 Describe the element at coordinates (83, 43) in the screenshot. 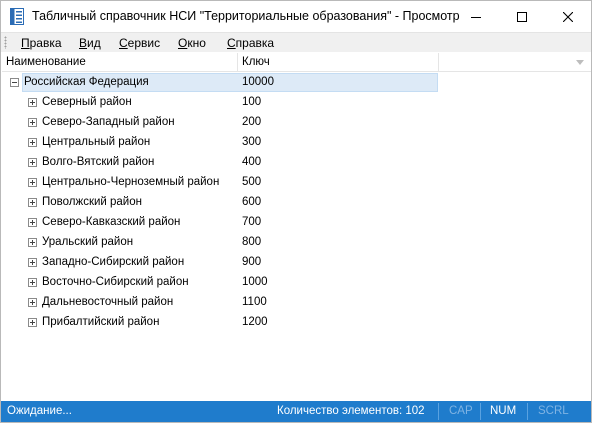

I see `menu-view-accel: В` at that location.